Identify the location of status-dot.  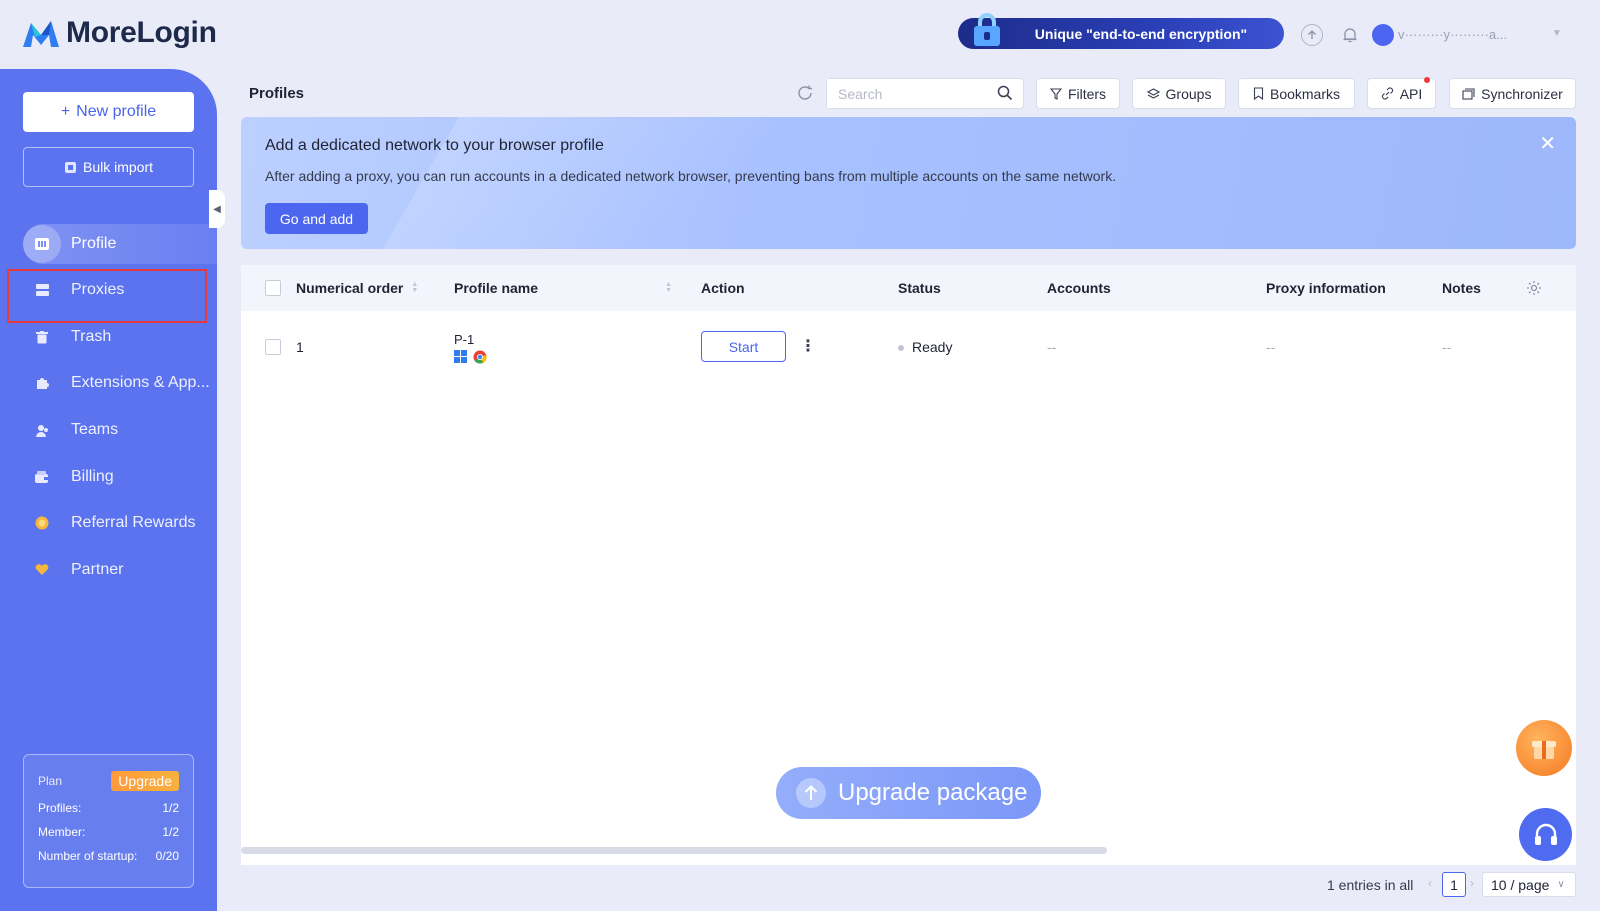
(901, 348).